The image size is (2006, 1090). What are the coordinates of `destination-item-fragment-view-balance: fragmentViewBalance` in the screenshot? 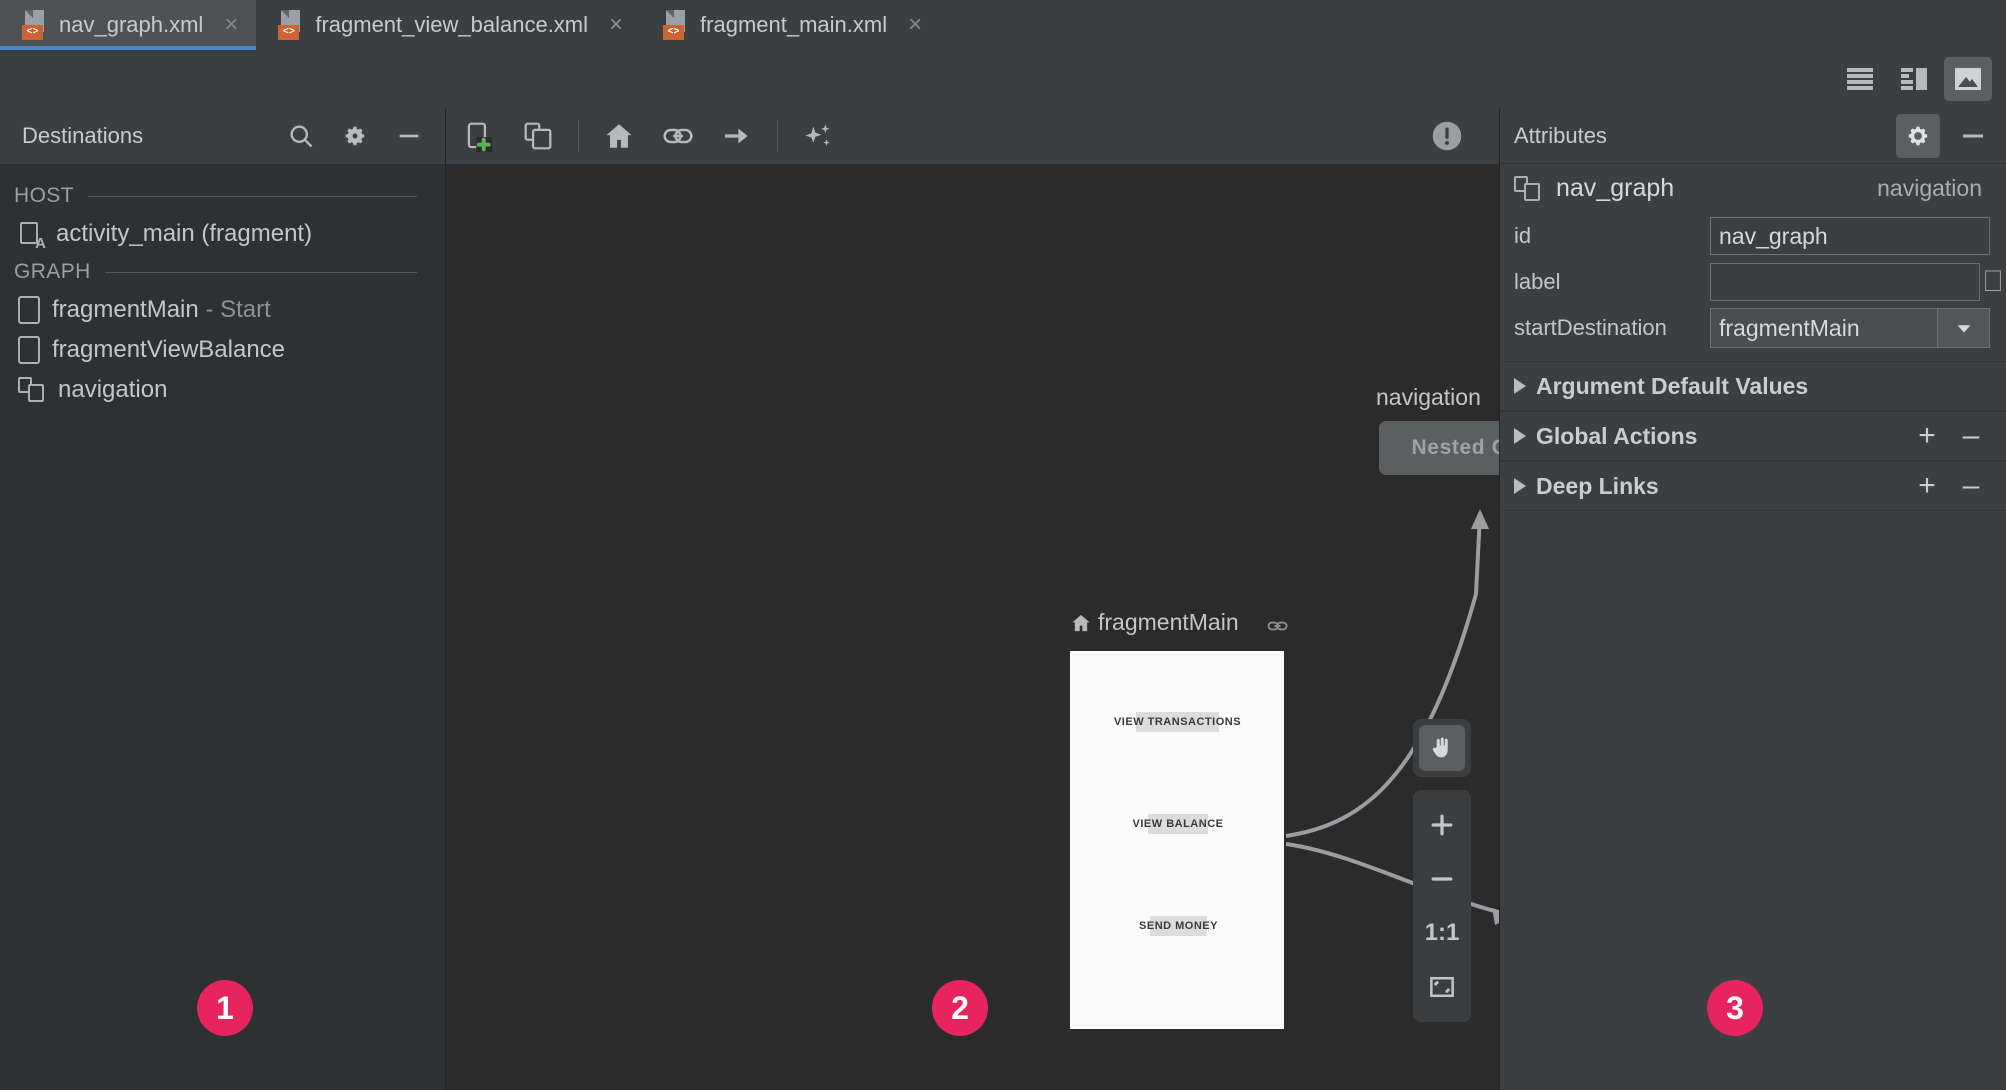 It's located at (222, 350).